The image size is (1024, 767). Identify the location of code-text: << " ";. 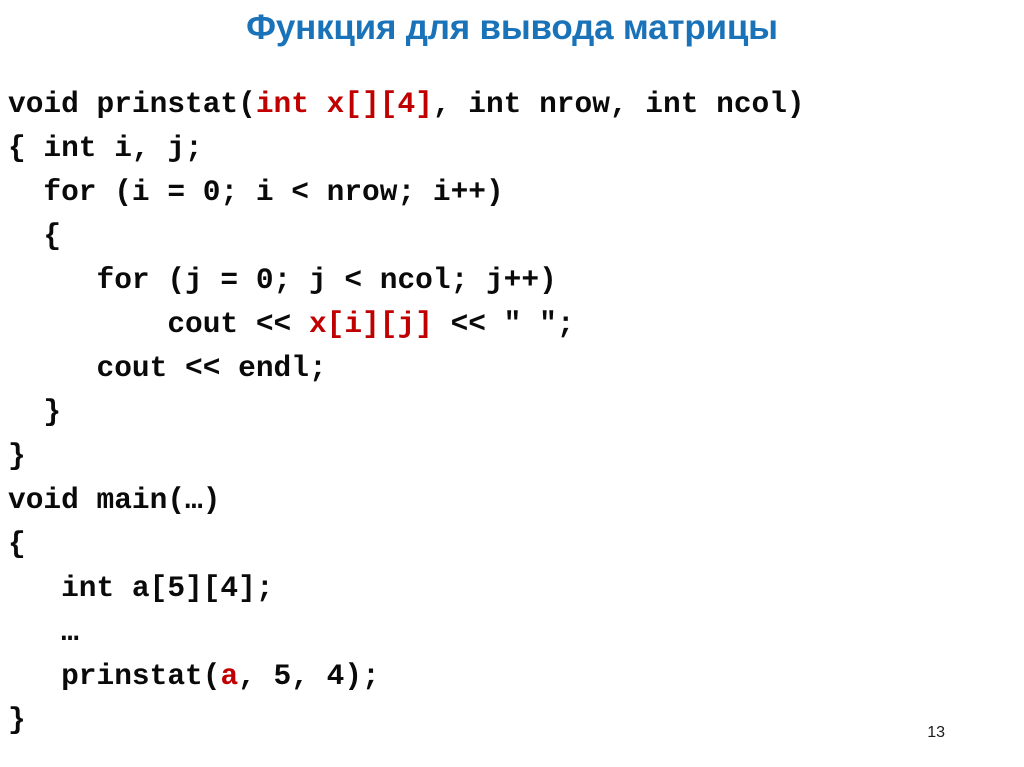
(503, 324).